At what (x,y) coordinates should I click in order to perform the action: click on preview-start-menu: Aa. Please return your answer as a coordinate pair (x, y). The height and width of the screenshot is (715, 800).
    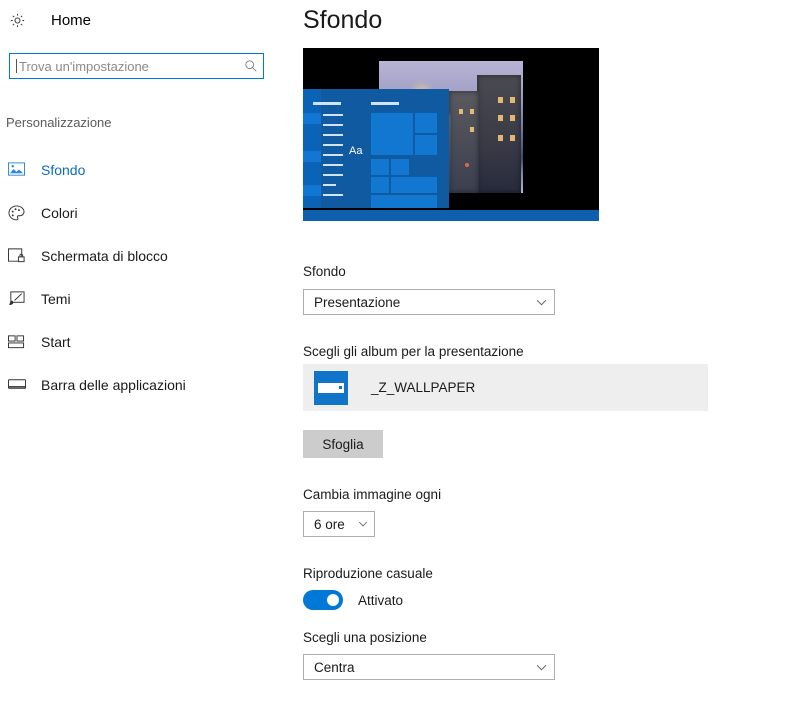
    Looking at the image, I should click on (376, 148).